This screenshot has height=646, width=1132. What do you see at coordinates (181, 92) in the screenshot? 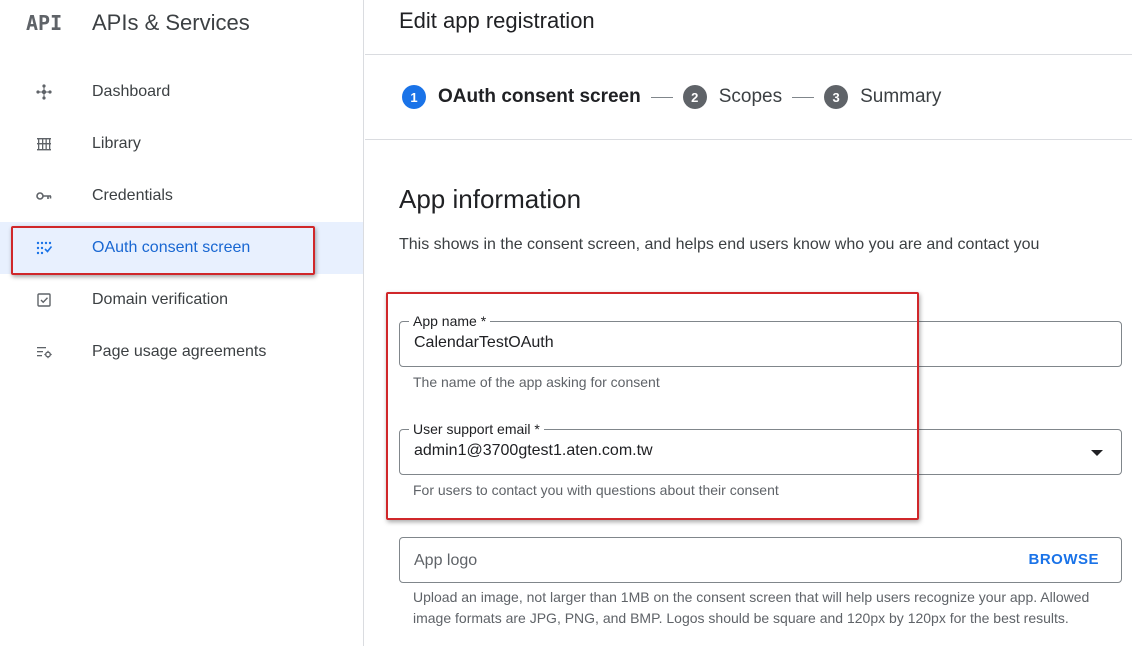
I see `sidebar-item-dashboard: Dashboard` at bounding box center [181, 92].